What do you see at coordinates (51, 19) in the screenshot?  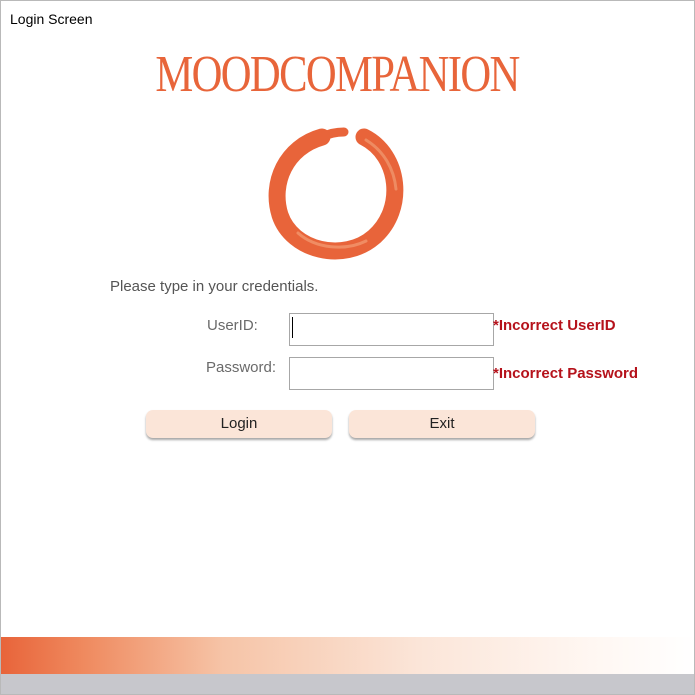 I see `window-title: Login Screen` at bounding box center [51, 19].